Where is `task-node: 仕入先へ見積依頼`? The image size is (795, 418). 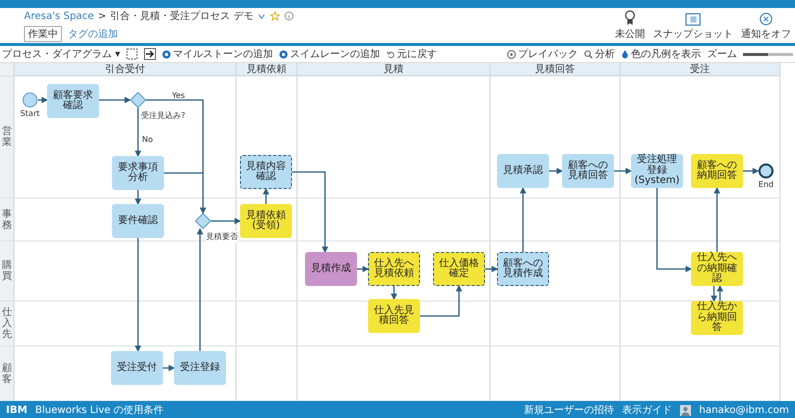
task-node: 仕入先へ見積依頼 is located at coordinates (394, 269).